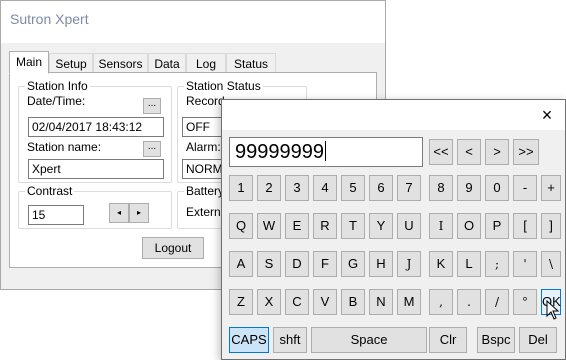  What do you see at coordinates (297, 226) in the screenshot?
I see `key-char: E` at bounding box center [297, 226].